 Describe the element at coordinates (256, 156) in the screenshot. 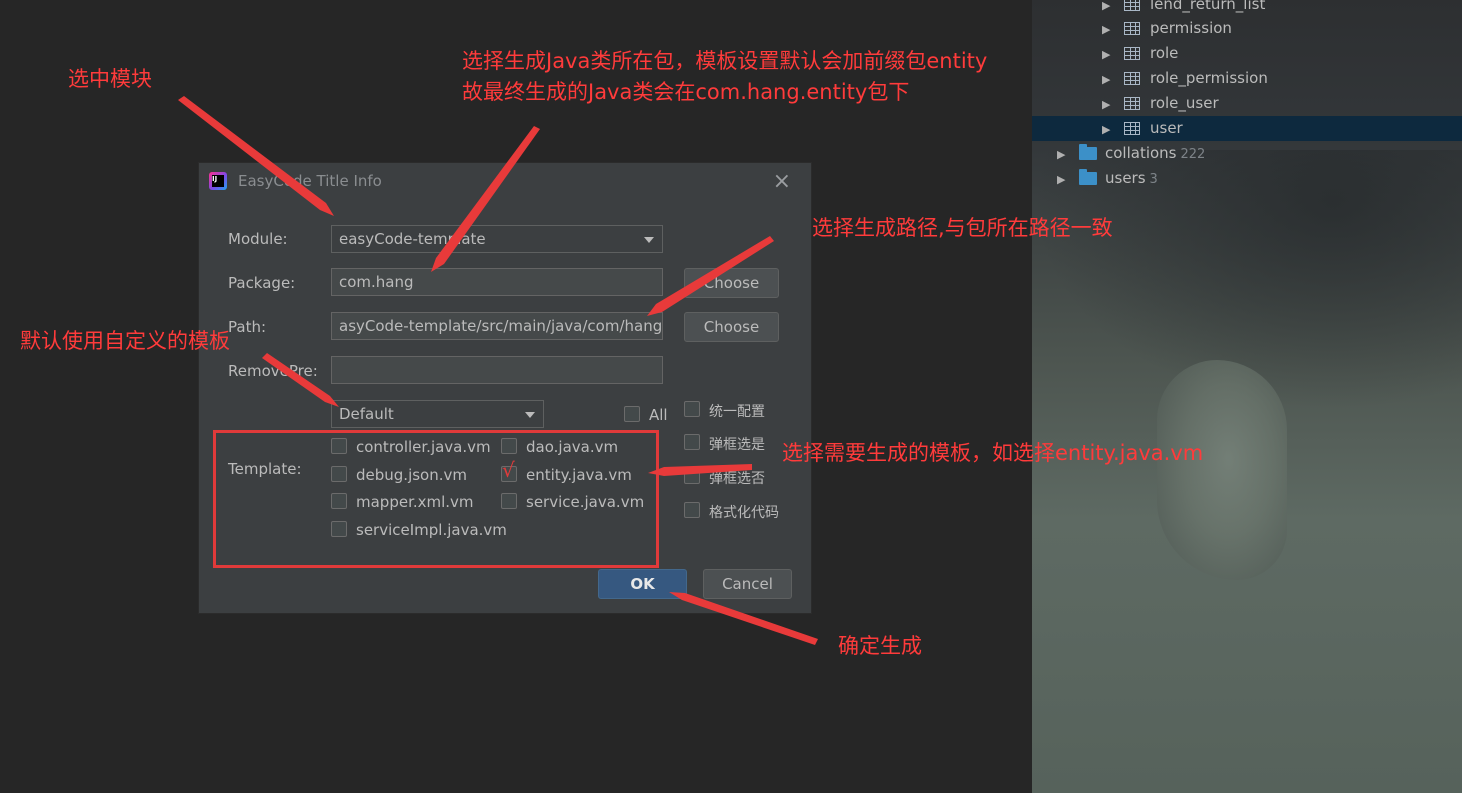

I see `arrow-to-module` at that location.